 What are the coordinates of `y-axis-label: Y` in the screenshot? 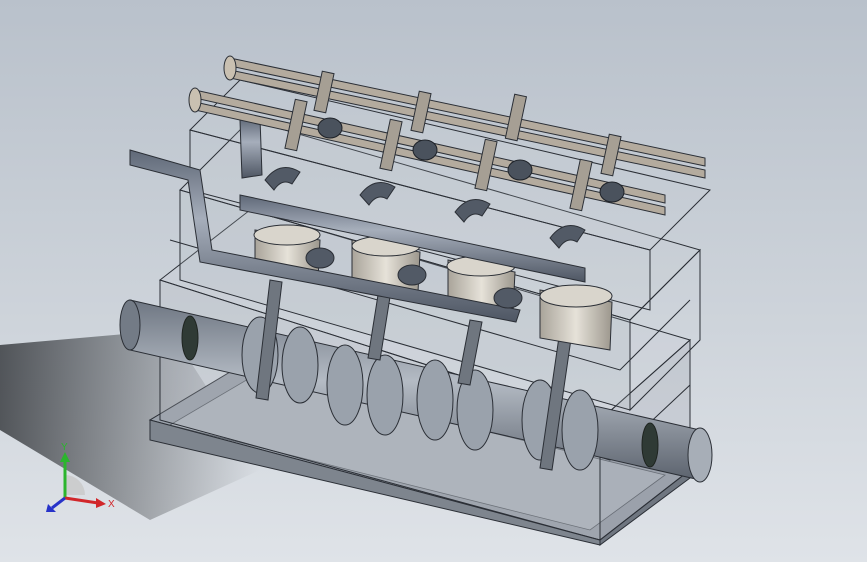 It's located at (64, 447).